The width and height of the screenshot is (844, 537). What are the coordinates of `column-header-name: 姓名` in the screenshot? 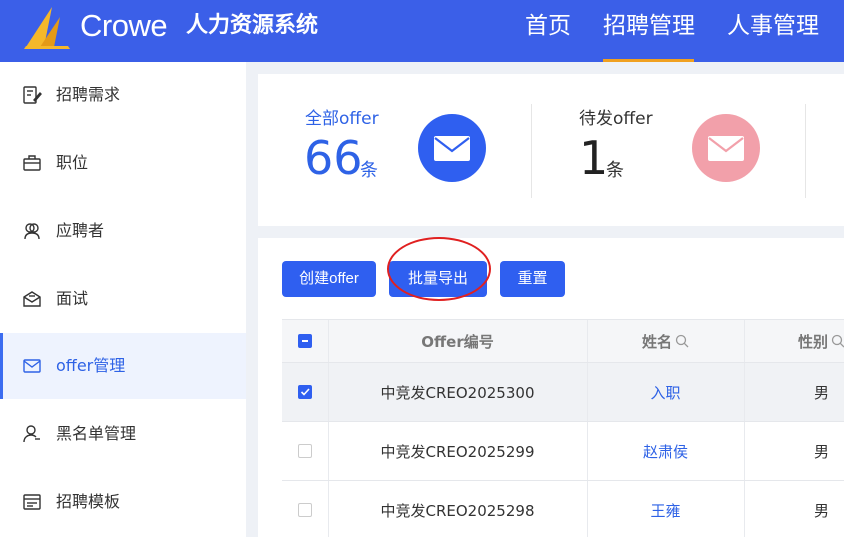 It's located at (665, 341).